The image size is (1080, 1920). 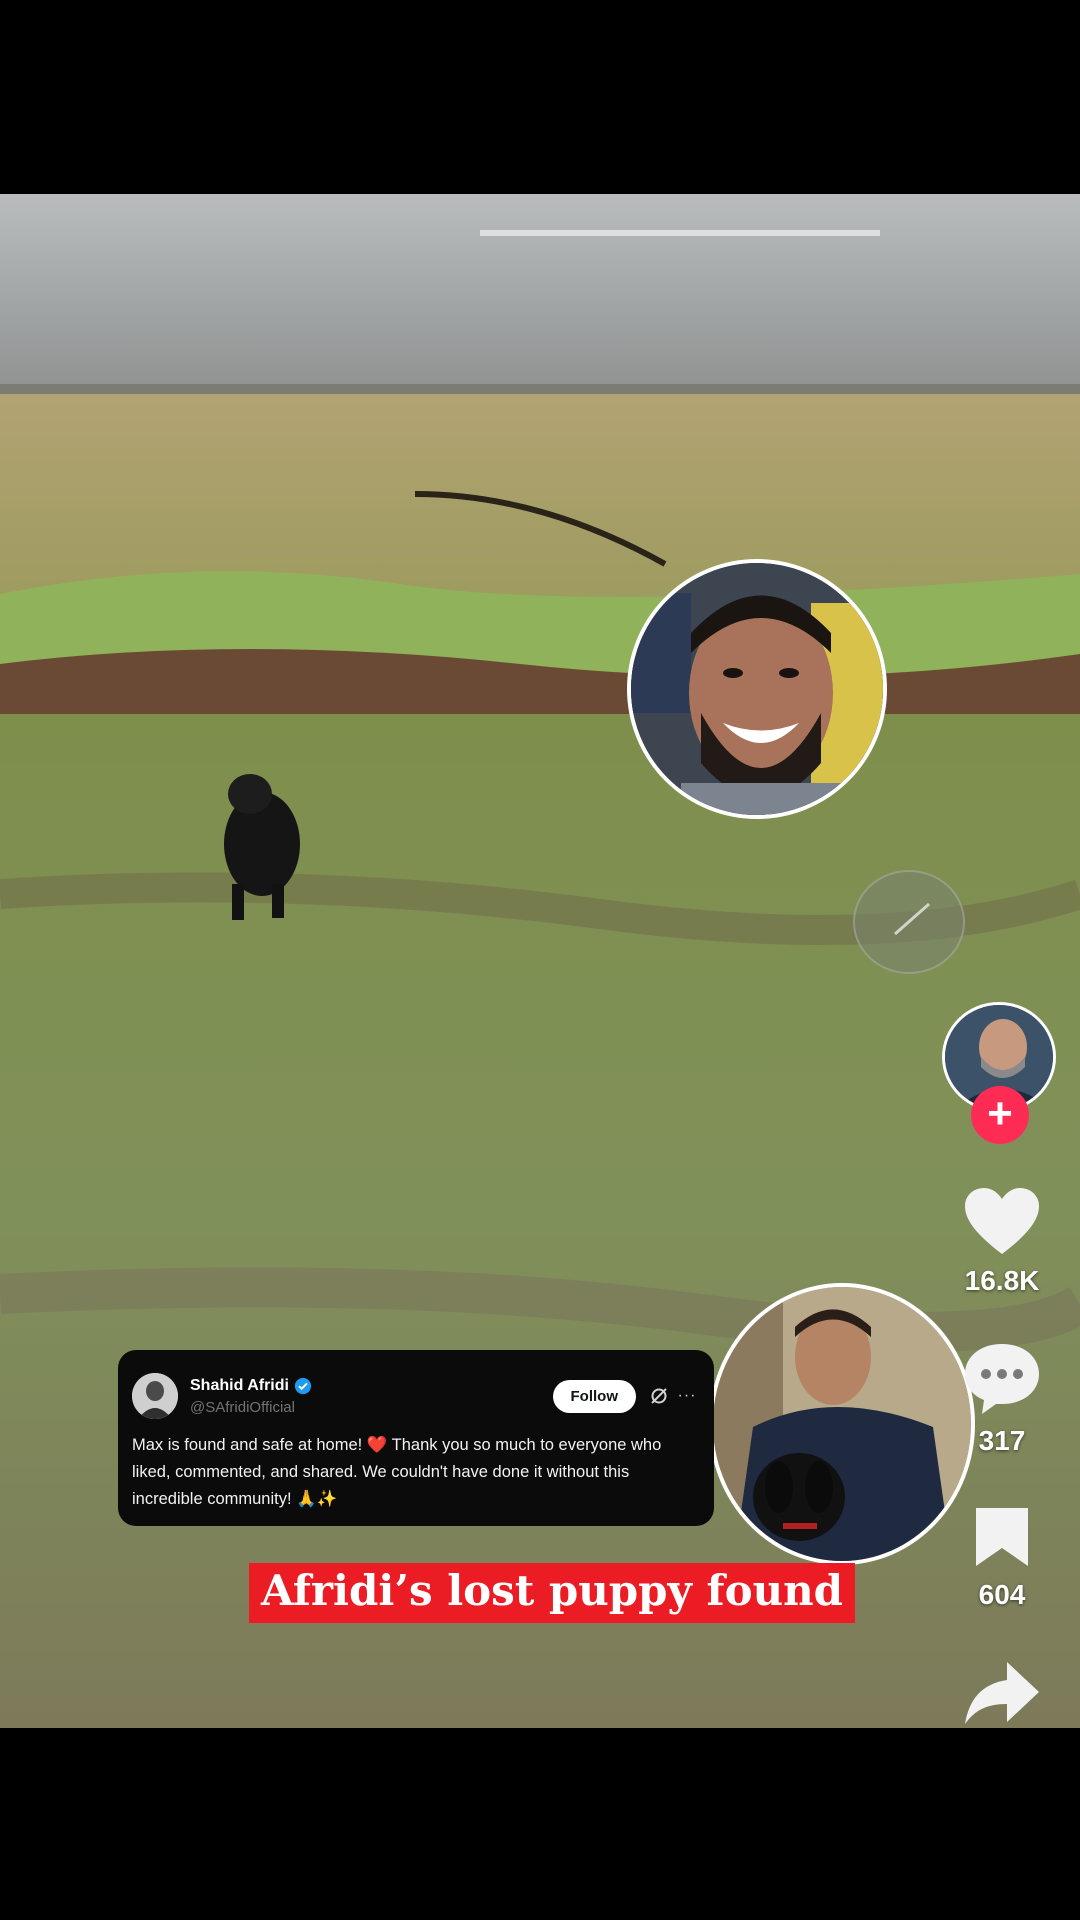 What do you see at coordinates (1002, 1537) in the screenshot?
I see `bookmark-icon` at bounding box center [1002, 1537].